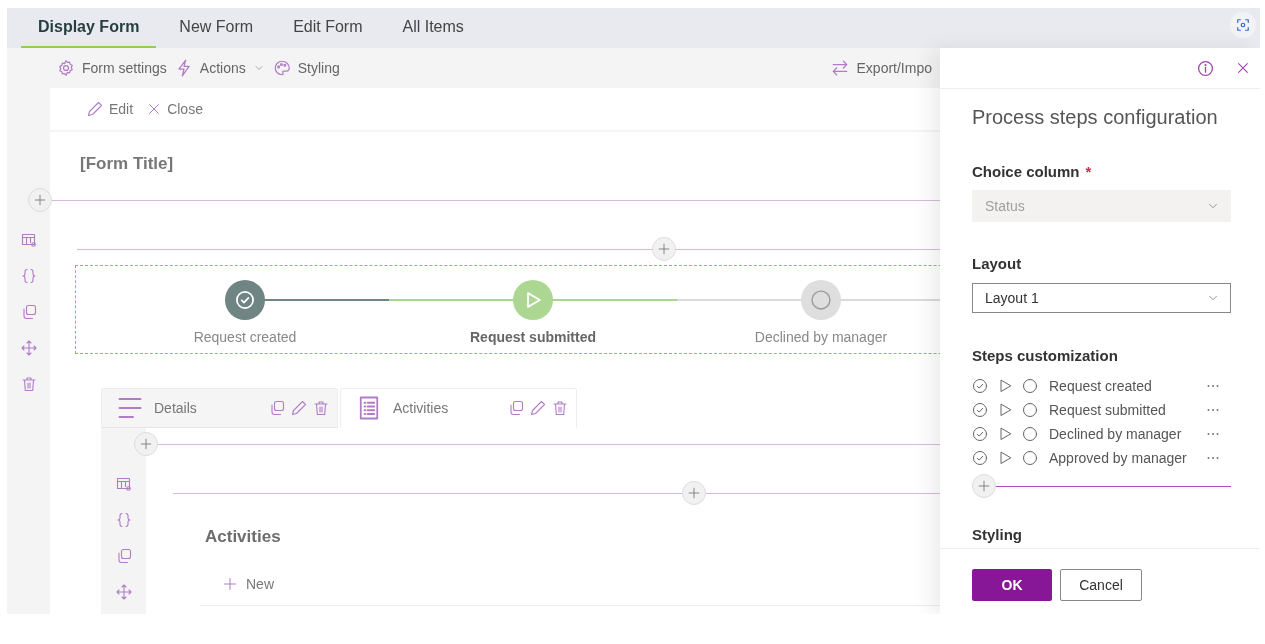 Image resolution: width=1265 pixels, height=644 pixels. What do you see at coordinates (369, 408) in the screenshot?
I see `list-icon` at bounding box center [369, 408].